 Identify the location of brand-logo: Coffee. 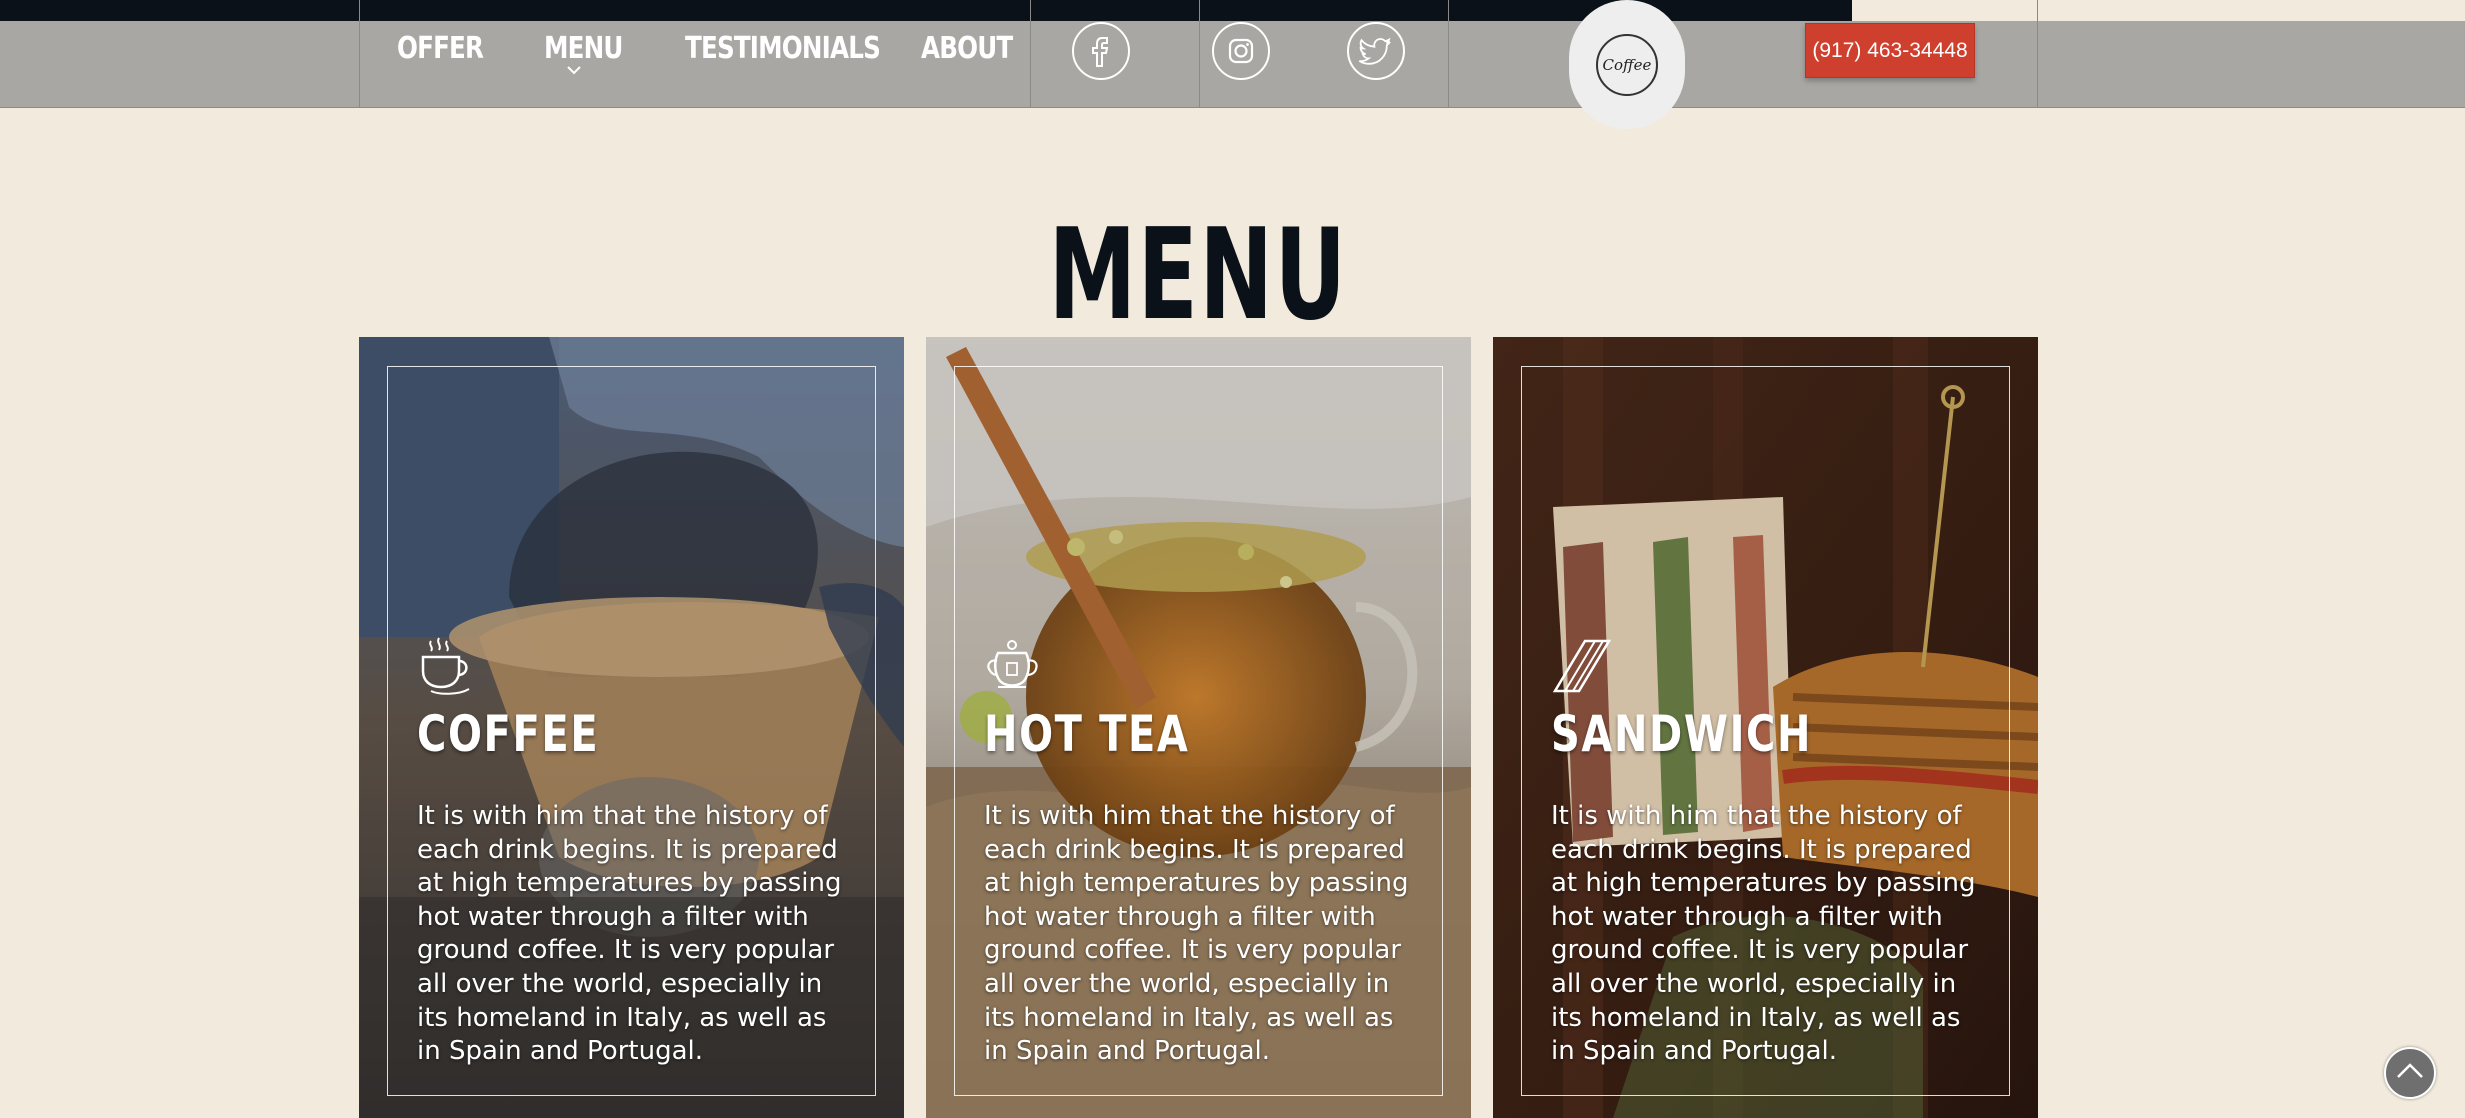
(1627, 64).